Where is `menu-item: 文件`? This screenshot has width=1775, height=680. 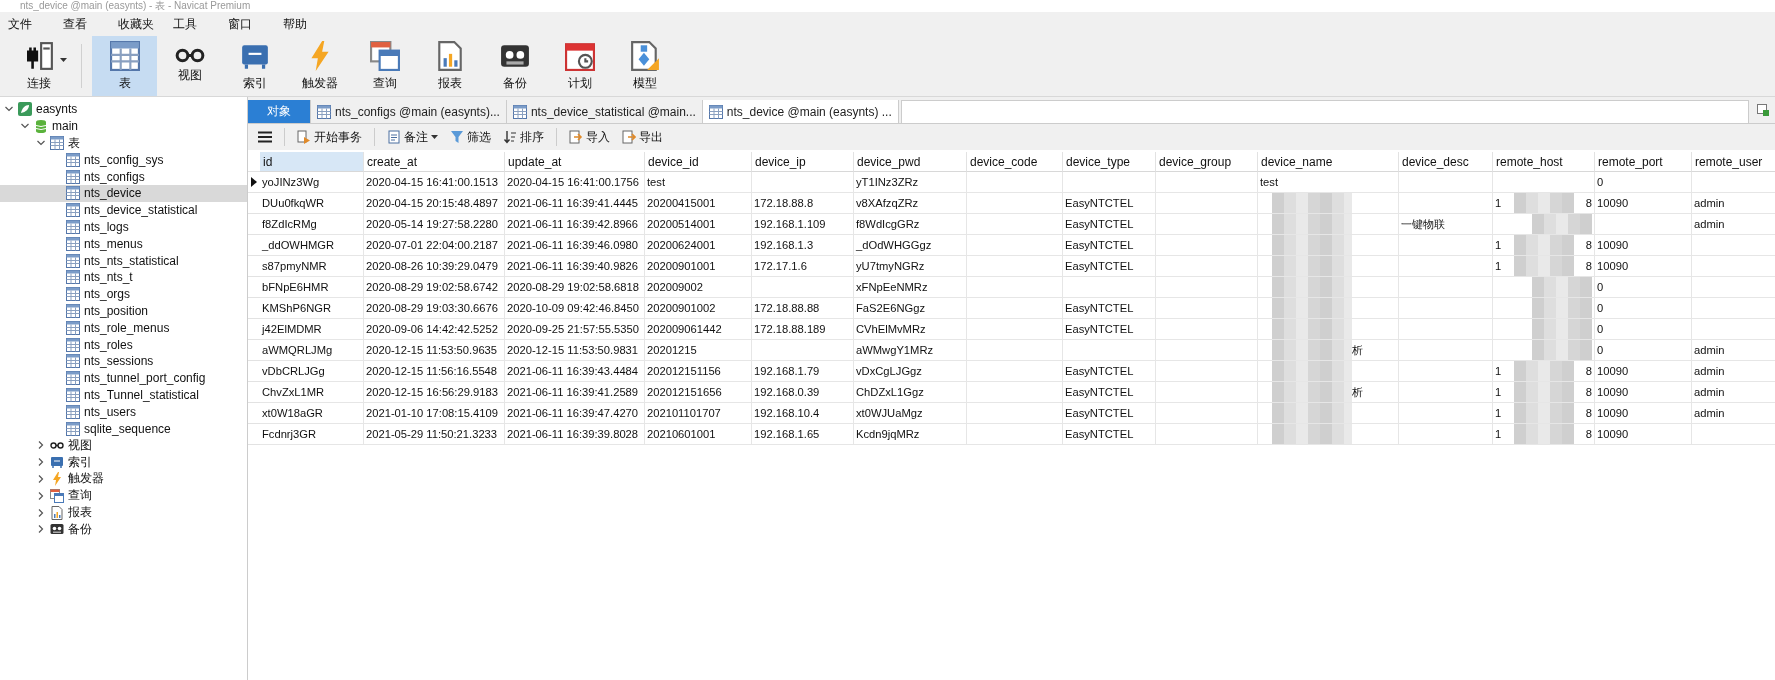 menu-item: 文件 is located at coordinates (32, 24).